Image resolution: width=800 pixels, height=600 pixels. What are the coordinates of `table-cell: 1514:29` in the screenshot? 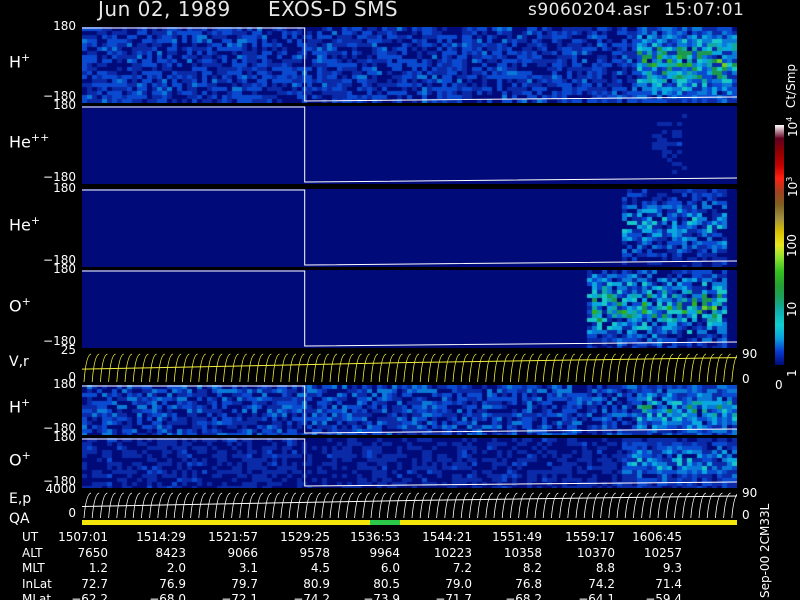 It's located at (161, 537).